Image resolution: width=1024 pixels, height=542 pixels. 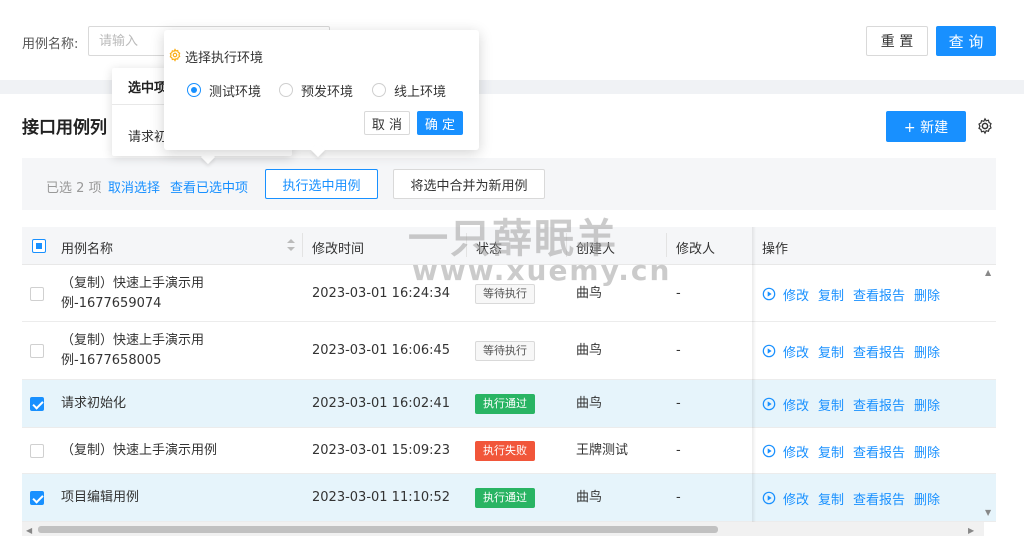 What do you see at coordinates (148, 88) in the screenshot?
I see `selected-items-title: 选中项` at bounding box center [148, 88].